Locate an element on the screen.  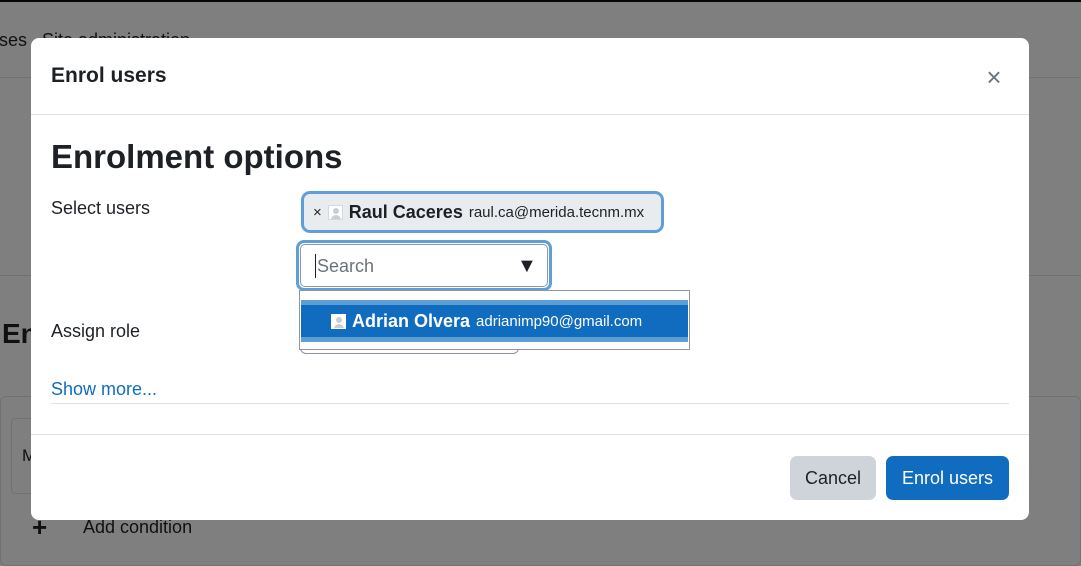
form-divider is located at coordinates (530, 403).